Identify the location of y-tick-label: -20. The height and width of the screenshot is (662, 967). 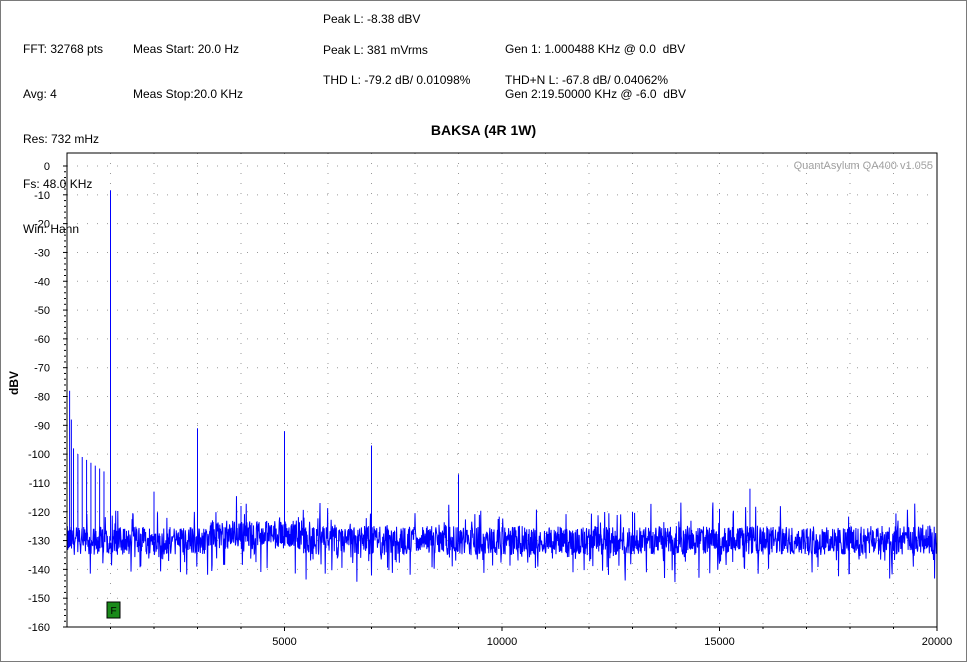
(42, 225).